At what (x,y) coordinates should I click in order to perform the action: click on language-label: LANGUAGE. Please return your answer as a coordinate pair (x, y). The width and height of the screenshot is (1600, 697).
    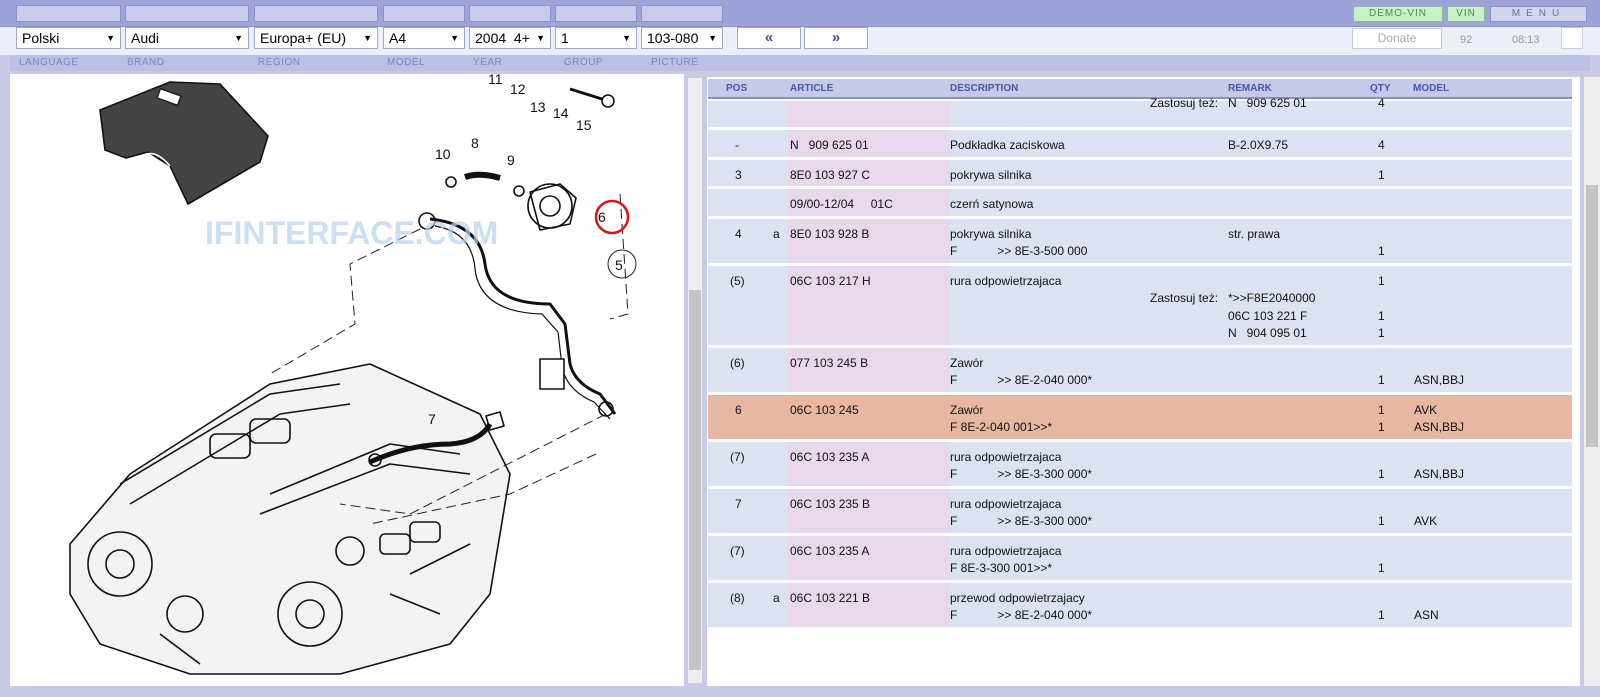
    Looking at the image, I should click on (49, 62).